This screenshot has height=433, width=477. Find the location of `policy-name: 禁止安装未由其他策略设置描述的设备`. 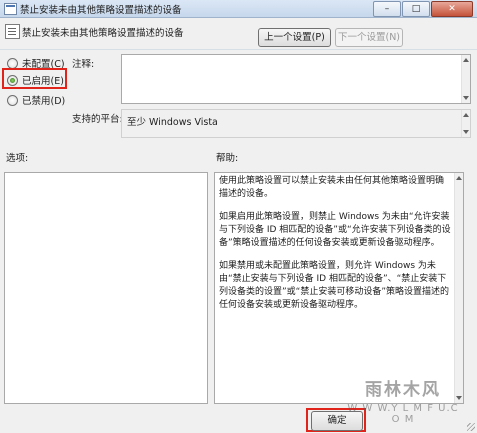

policy-name: 禁止安装未由其他策略设置描述的设备 is located at coordinates (103, 33).